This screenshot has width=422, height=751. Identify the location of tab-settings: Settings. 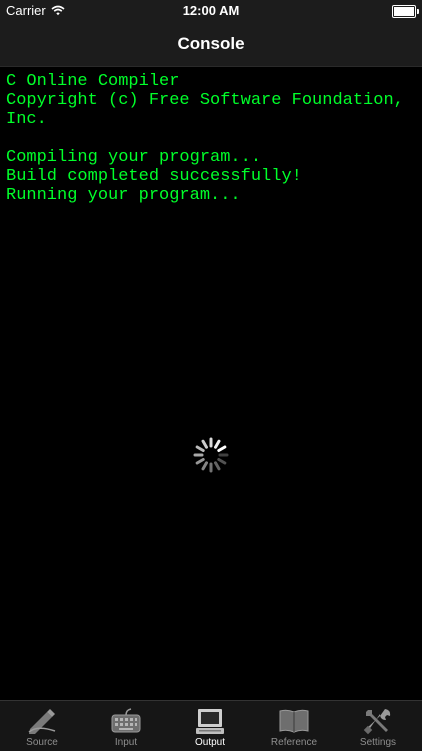
(378, 726).